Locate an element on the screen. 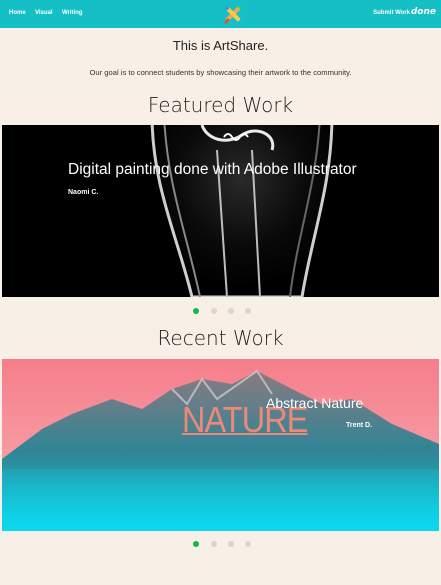  nav-submit-work-link: Submit Work is located at coordinates (391, 13).